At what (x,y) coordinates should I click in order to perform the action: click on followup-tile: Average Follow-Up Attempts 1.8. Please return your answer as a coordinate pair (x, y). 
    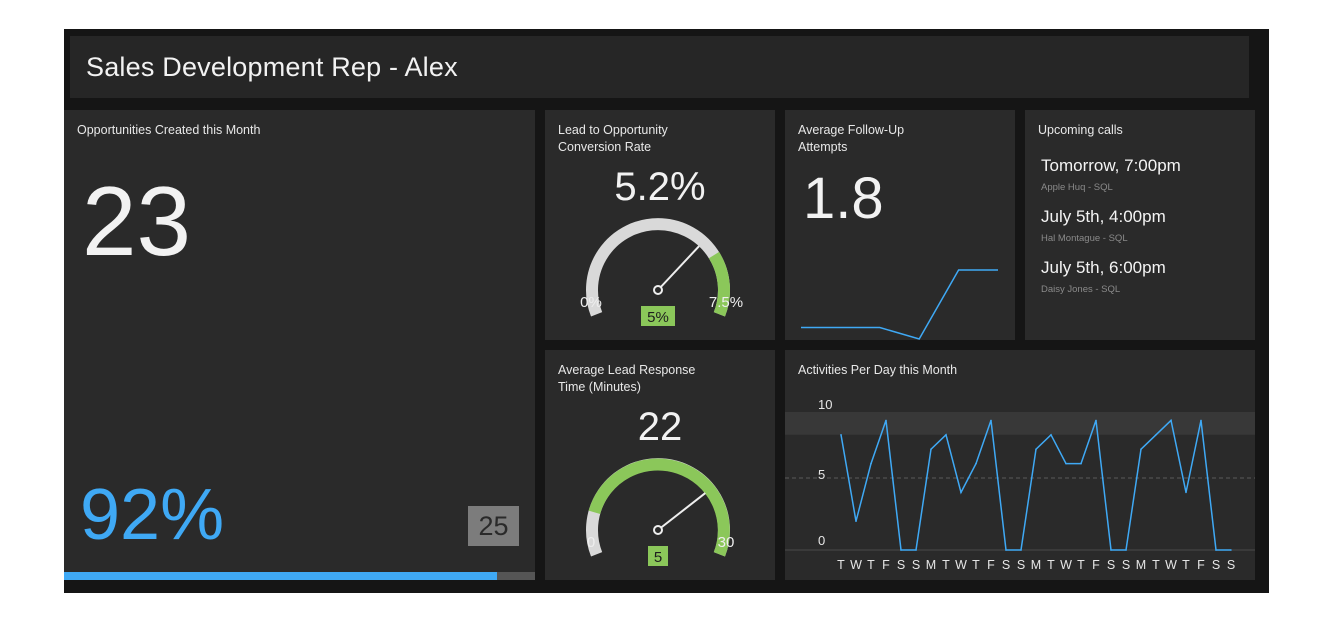
    Looking at the image, I should click on (900, 225).